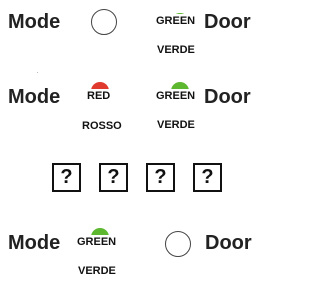  Describe the element at coordinates (66, 177) in the screenshot. I see `unknown-box-1: ?` at that location.